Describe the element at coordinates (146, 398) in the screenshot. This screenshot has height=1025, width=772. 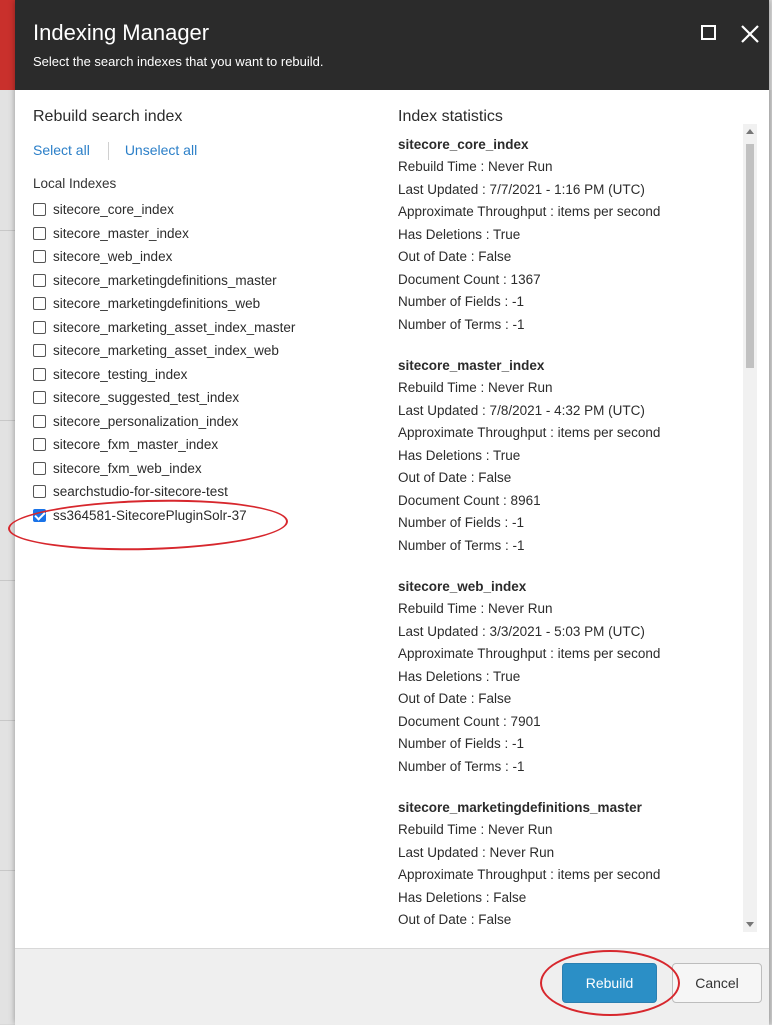
I see `index-label: sitecore_suggested_test_index` at that location.